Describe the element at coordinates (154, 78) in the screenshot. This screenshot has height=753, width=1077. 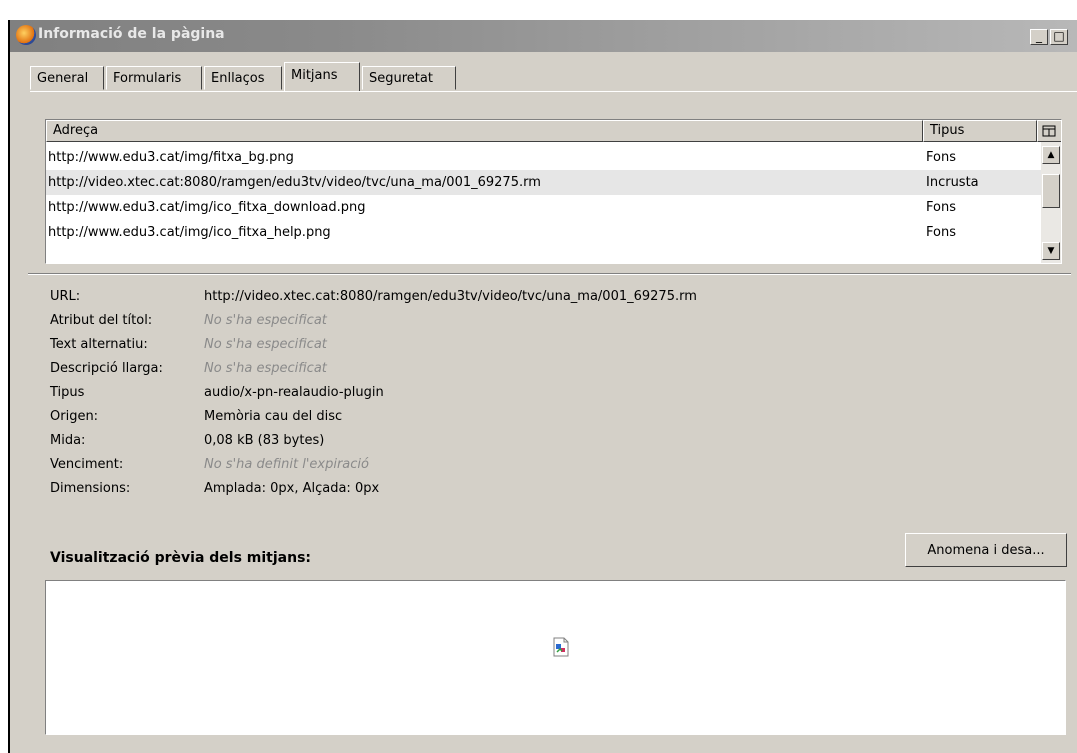
I see `tab-formularis: Formularis` at that location.